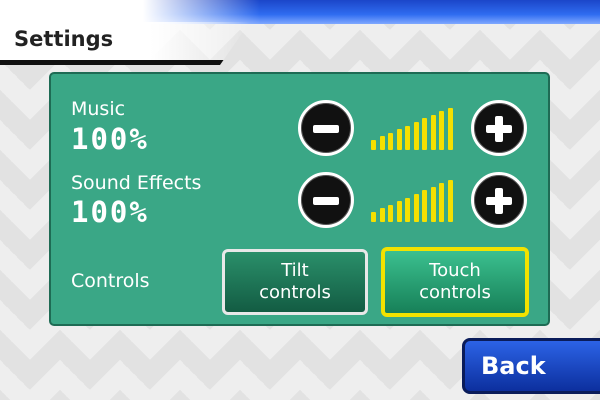 Image resolution: width=600 pixels, height=400 pixels. What do you see at coordinates (531, 366) in the screenshot?
I see `back-button: Back` at bounding box center [531, 366].